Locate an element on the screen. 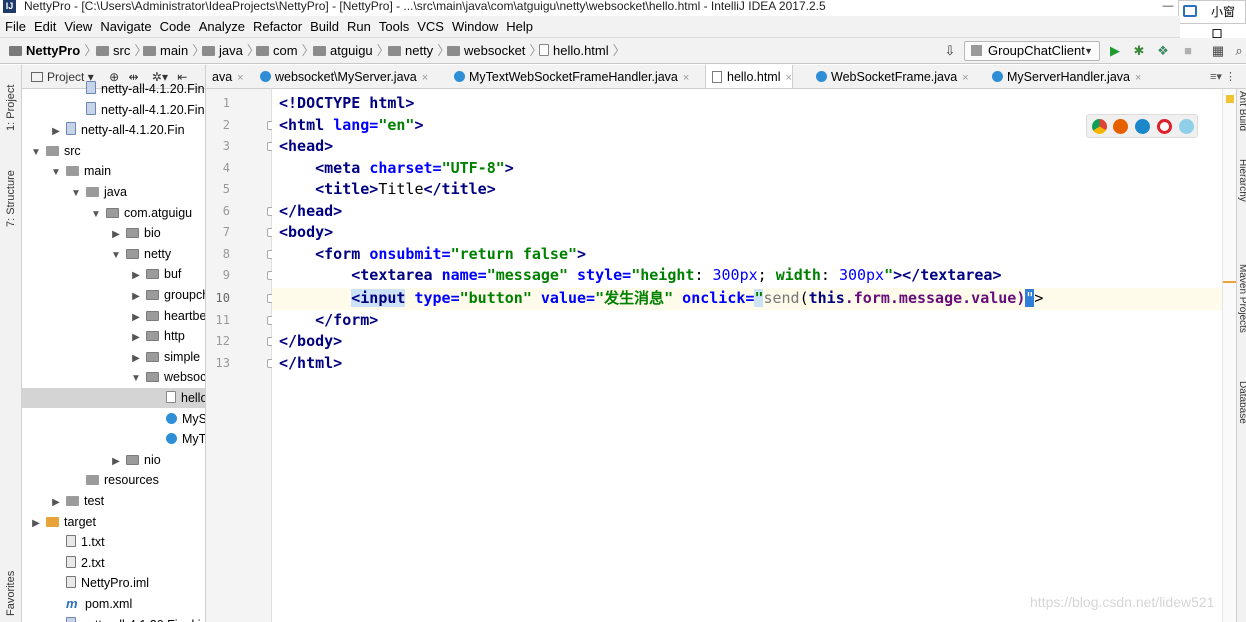 The width and height of the screenshot is (1246, 622). tab-maven-projects: Maven Projects is located at coordinates (1241, 311).